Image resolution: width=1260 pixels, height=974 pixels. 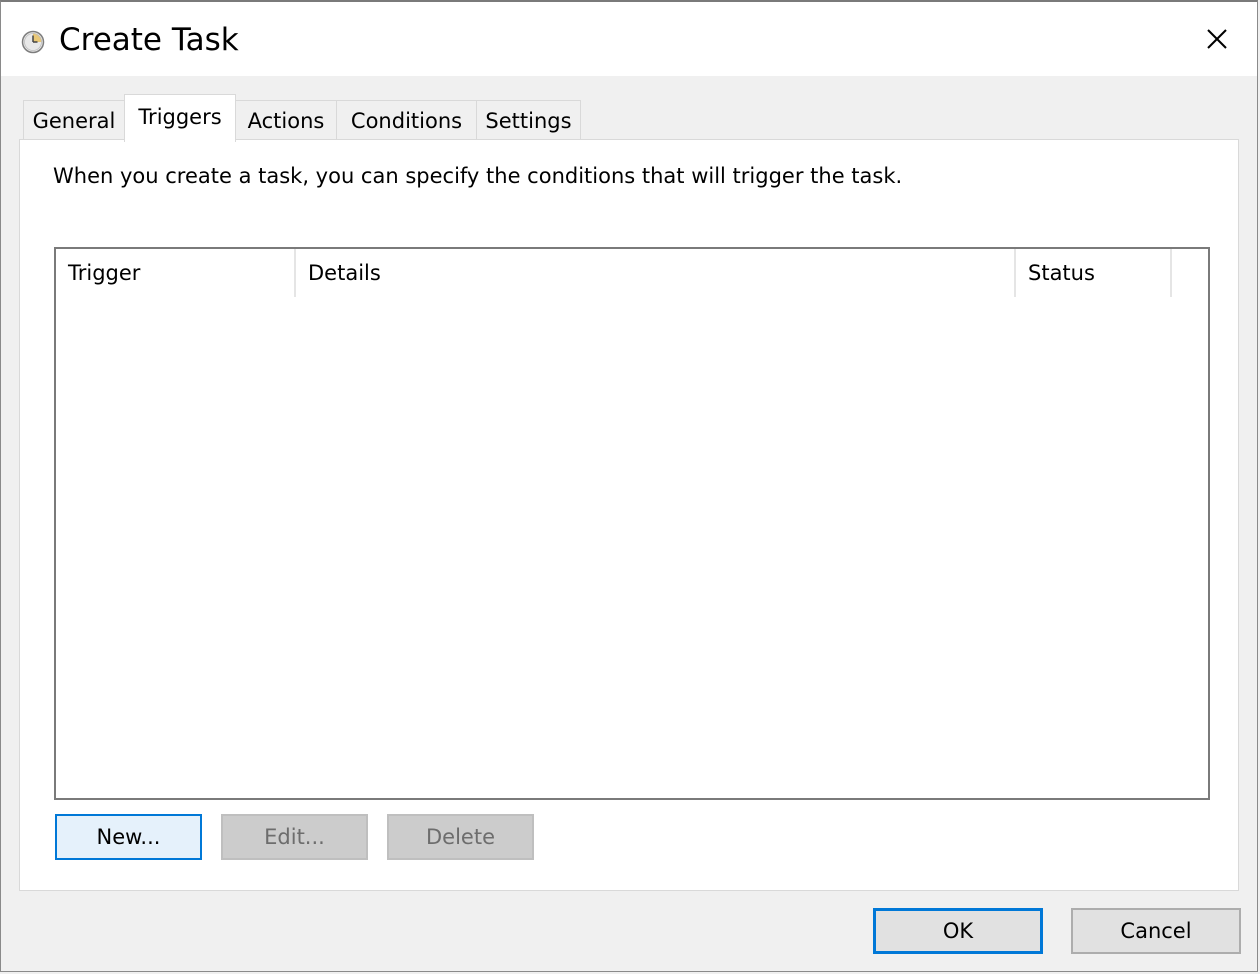 I want to click on close-button, so click(x=1217, y=39).